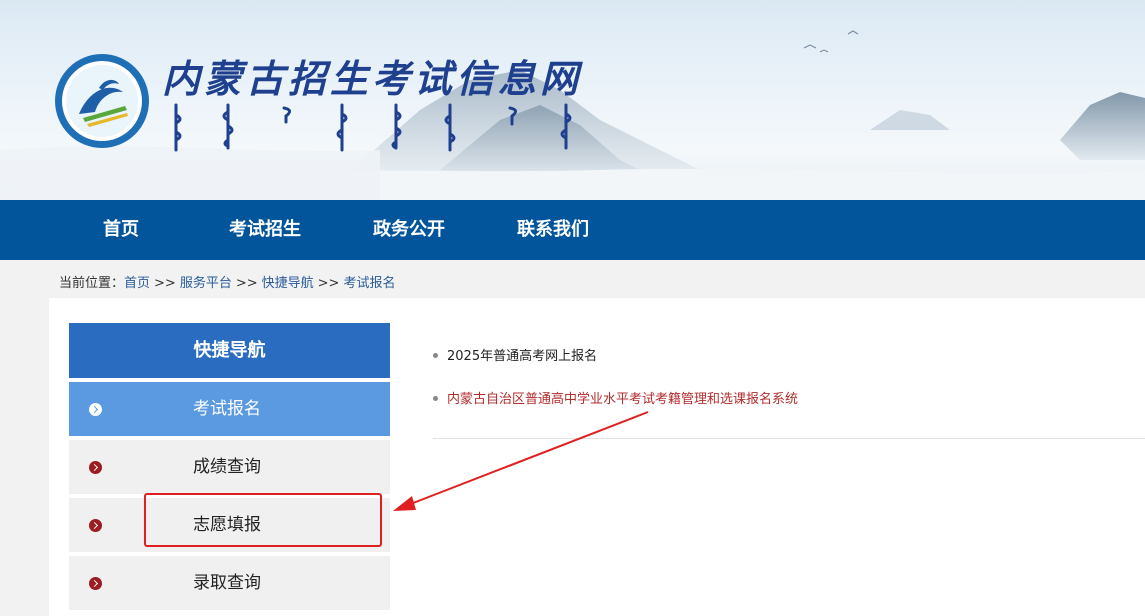 The height and width of the screenshot is (616, 1145). I want to click on nav-government-affairs: 政务公开, so click(409, 230).